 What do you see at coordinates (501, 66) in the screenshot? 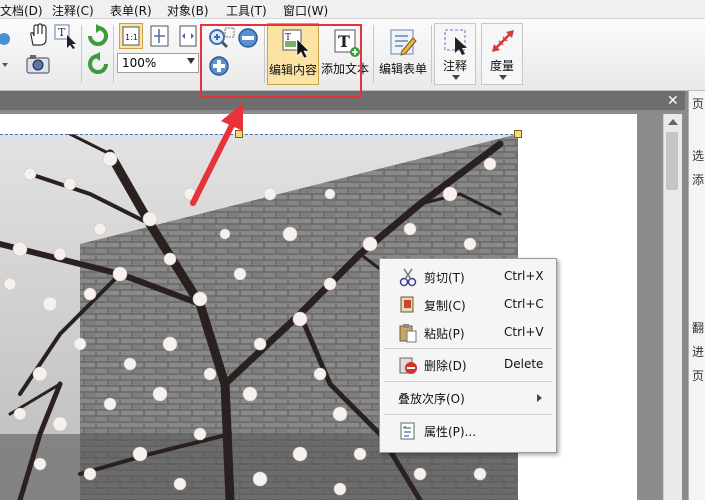
I see `measure-label: 度量` at bounding box center [501, 66].